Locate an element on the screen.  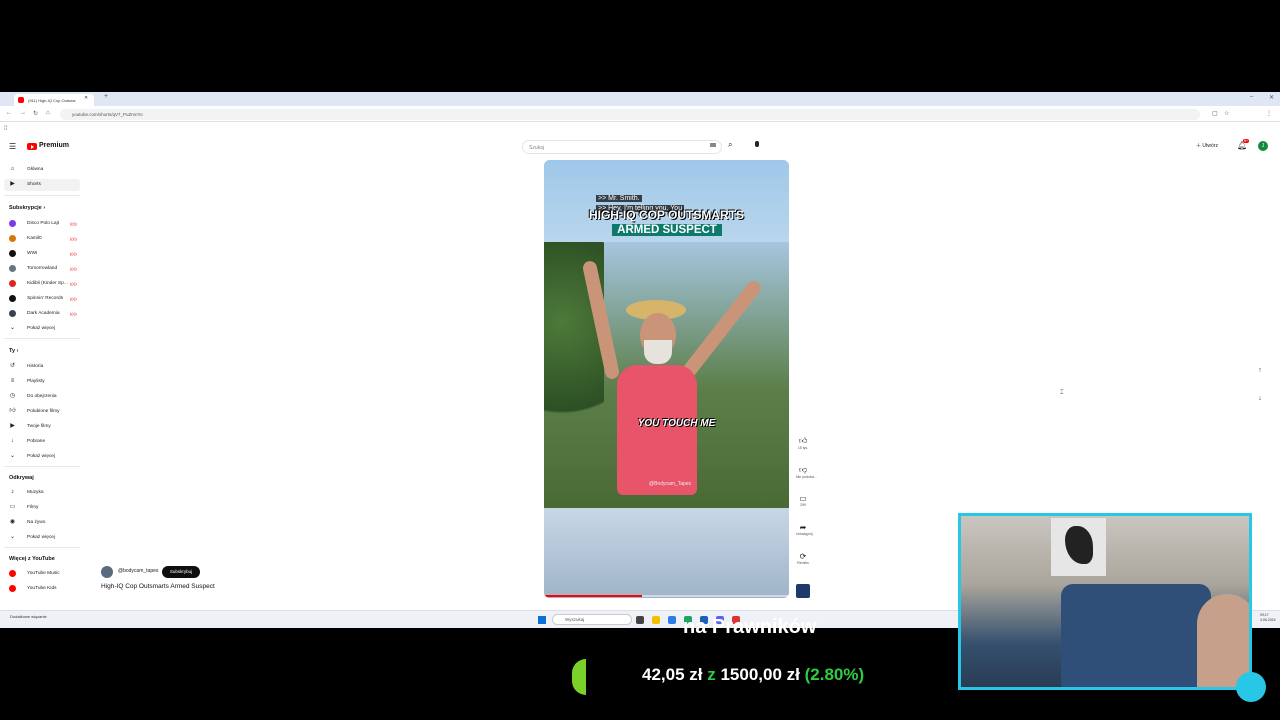
sidebar-item-playlists: ≡ Playlisty is located at coordinates (42, 382).